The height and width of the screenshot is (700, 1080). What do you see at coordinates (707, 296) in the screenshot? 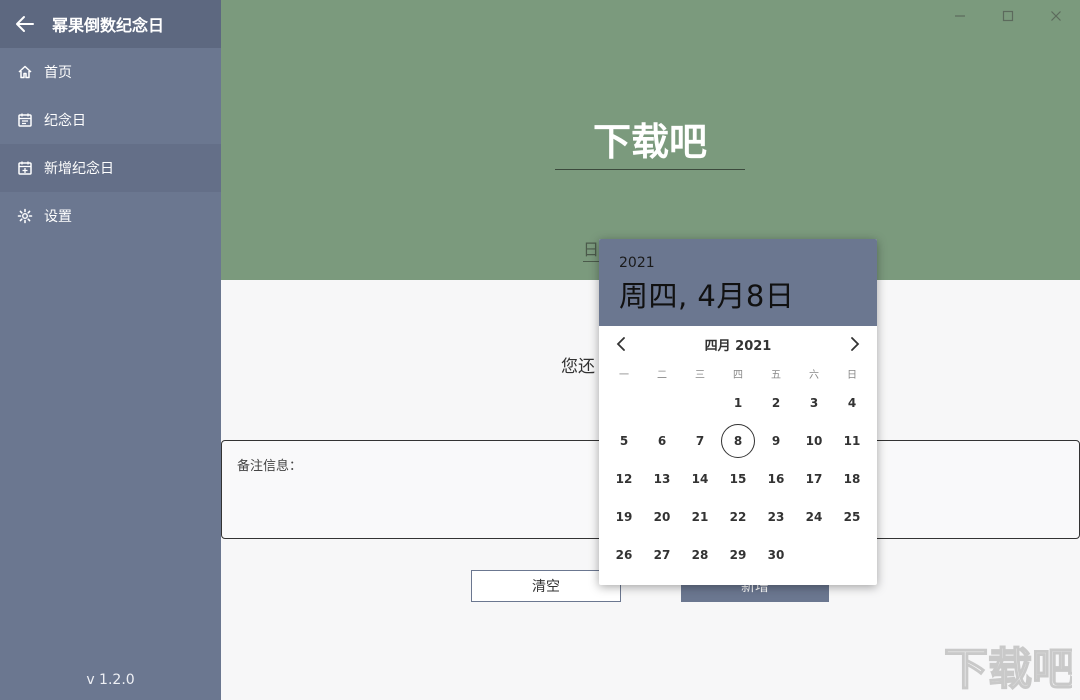
I see `picker-selected-date: 周四, 4月8日` at bounding box center [707, 296].